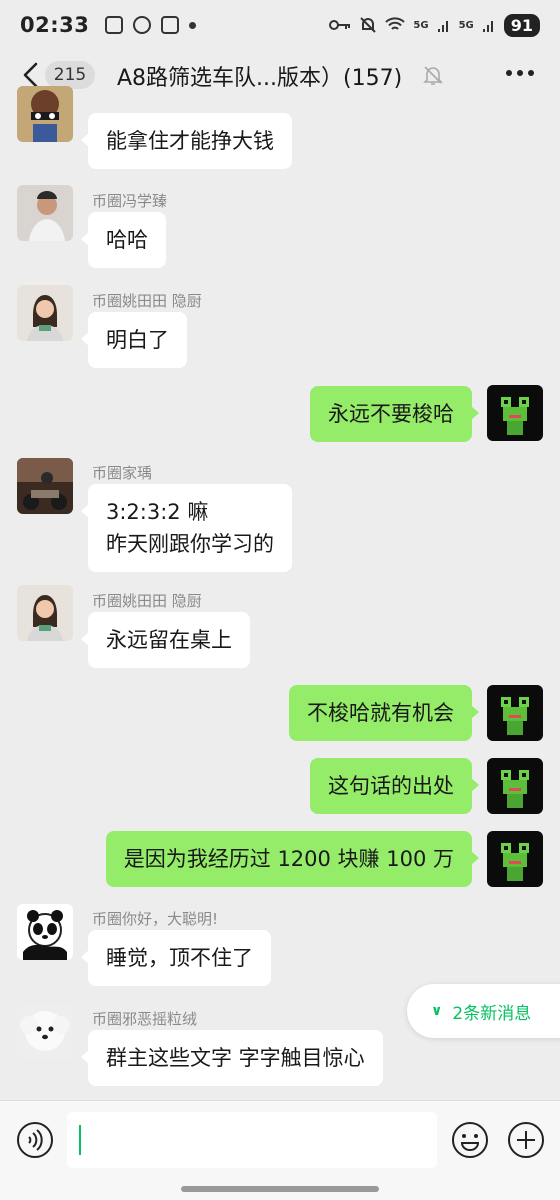 This screenshot has width=560, height=1200. I want to click on message-bubble: 哈哈, so click(123, 240).